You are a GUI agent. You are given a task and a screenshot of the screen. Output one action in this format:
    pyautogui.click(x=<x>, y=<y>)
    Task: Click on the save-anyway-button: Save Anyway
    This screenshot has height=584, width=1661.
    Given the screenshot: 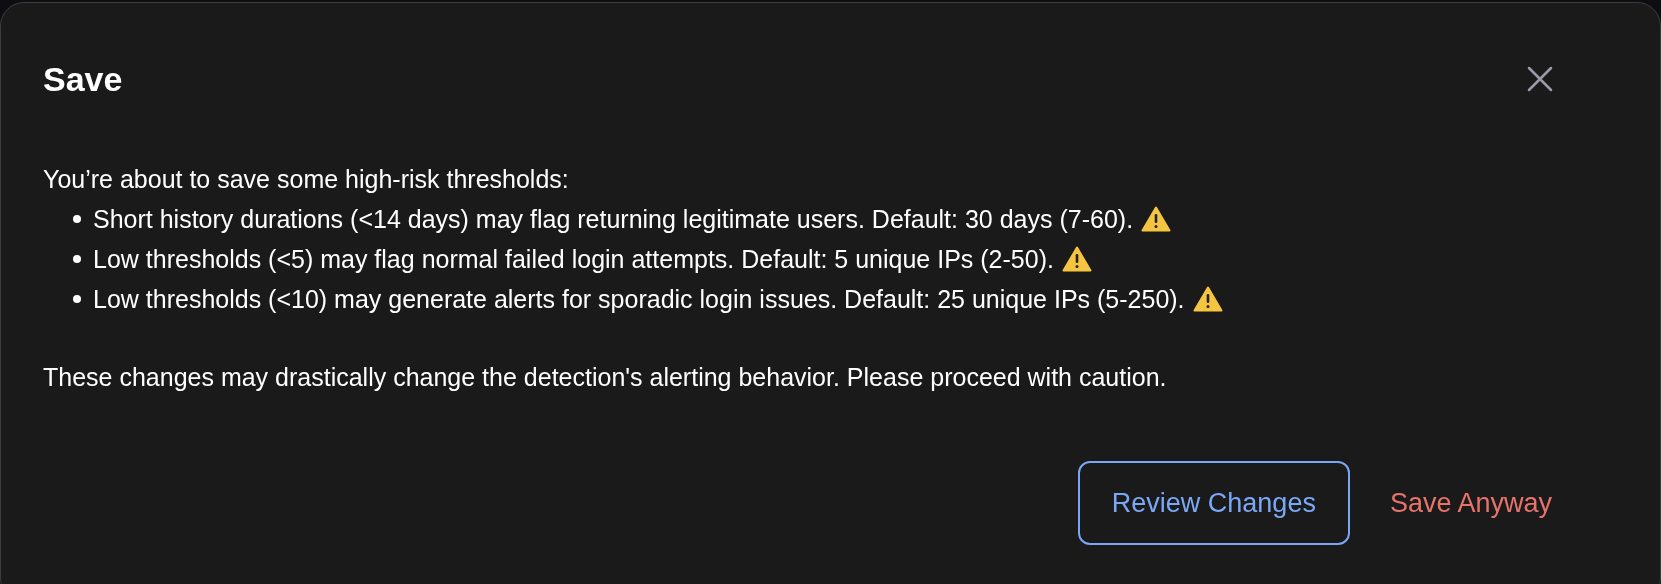 What is the action you would take?
    pyautogui.click(x=1470, y=503)
    